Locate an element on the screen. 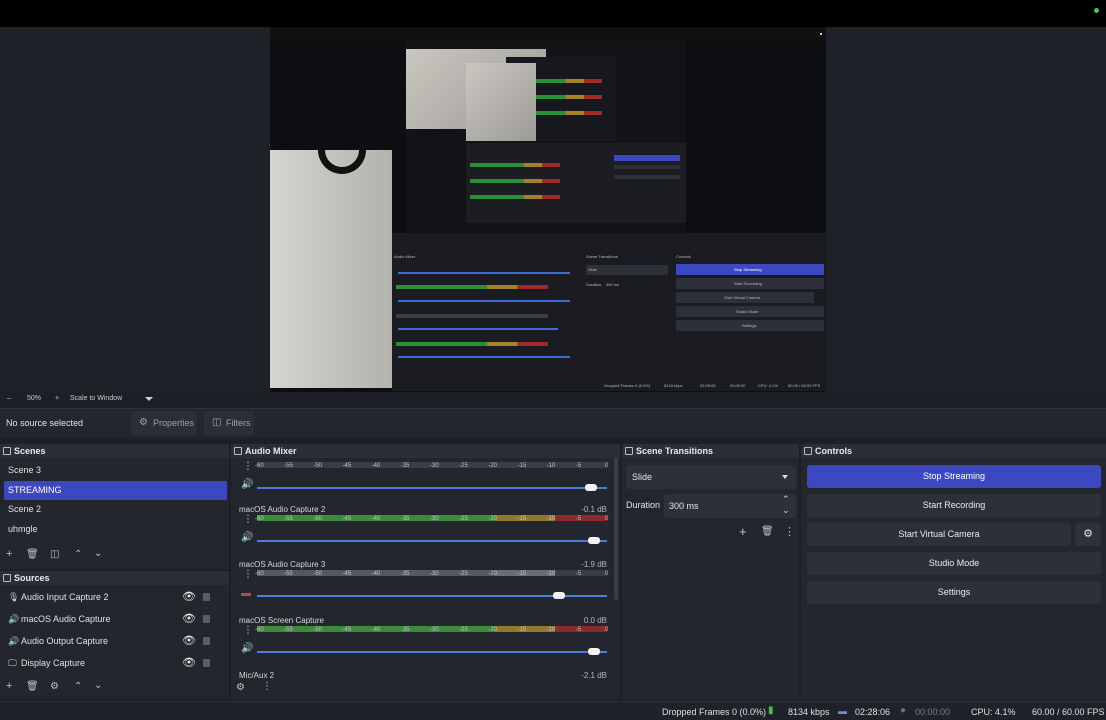 The height and width of the screenshot is (720, 1106). stop-streaming-button: Stop Streaming is located at coordinates (954, 476).